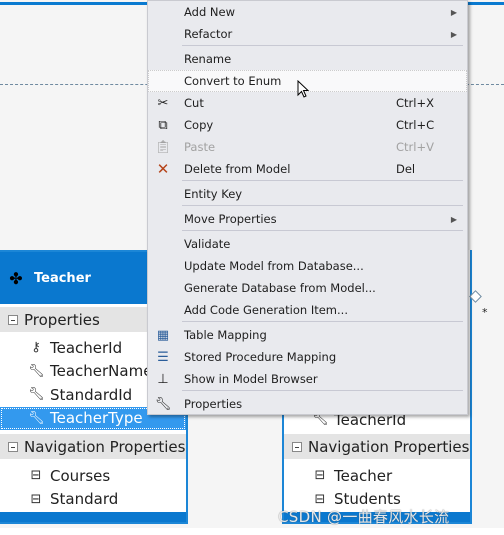  I want to click on menu-item-stored-procedure-mapping: ☰ Stored Procedure Mapping, so click(307, 357).